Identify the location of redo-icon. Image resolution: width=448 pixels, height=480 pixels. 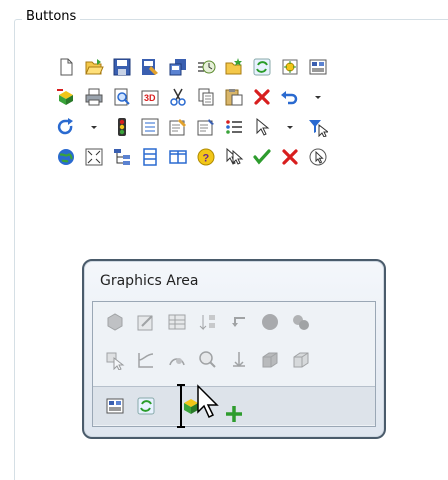
(66, 127).